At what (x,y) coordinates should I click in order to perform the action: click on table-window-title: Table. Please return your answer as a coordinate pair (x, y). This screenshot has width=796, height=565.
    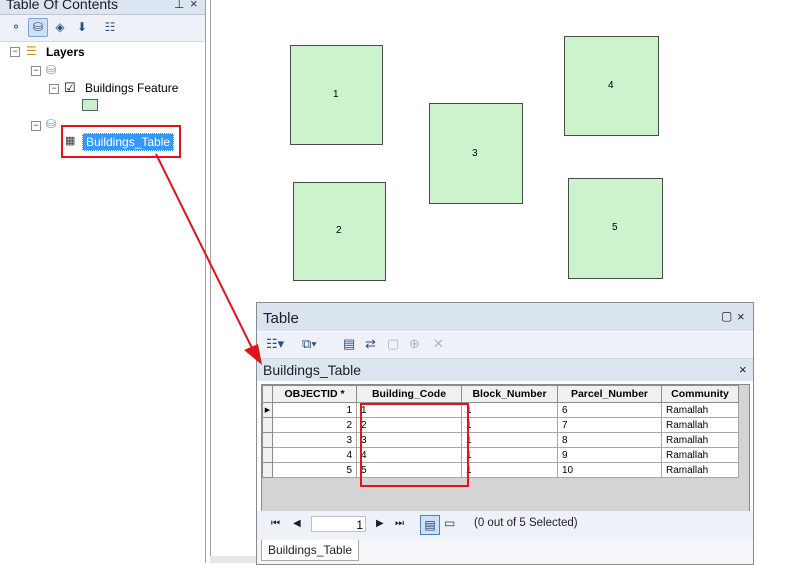
    Looking at the image, I should click on (281, 318).